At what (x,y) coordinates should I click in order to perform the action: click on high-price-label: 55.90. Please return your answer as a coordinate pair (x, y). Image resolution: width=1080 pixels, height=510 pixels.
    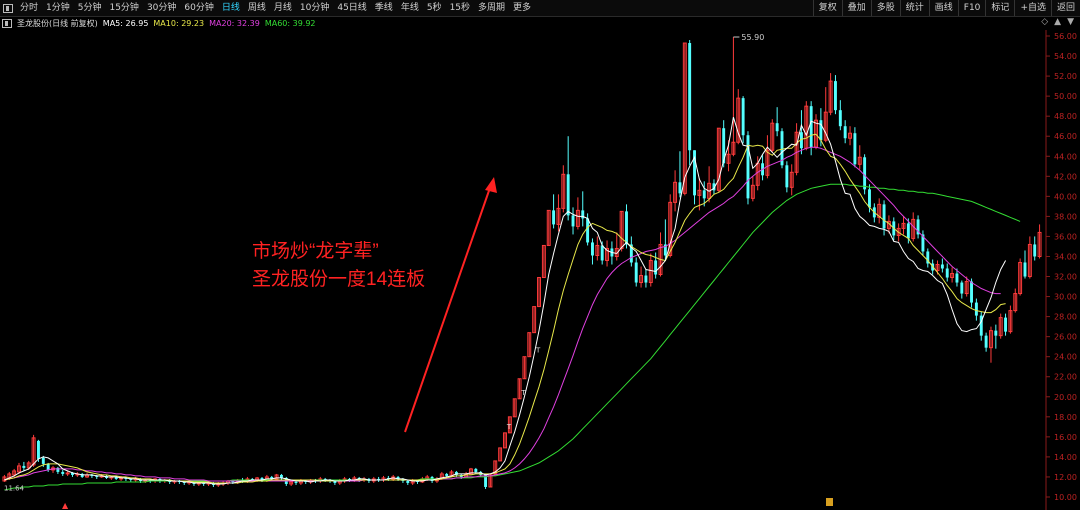
    Looking at the image, I should click on (752, 37).